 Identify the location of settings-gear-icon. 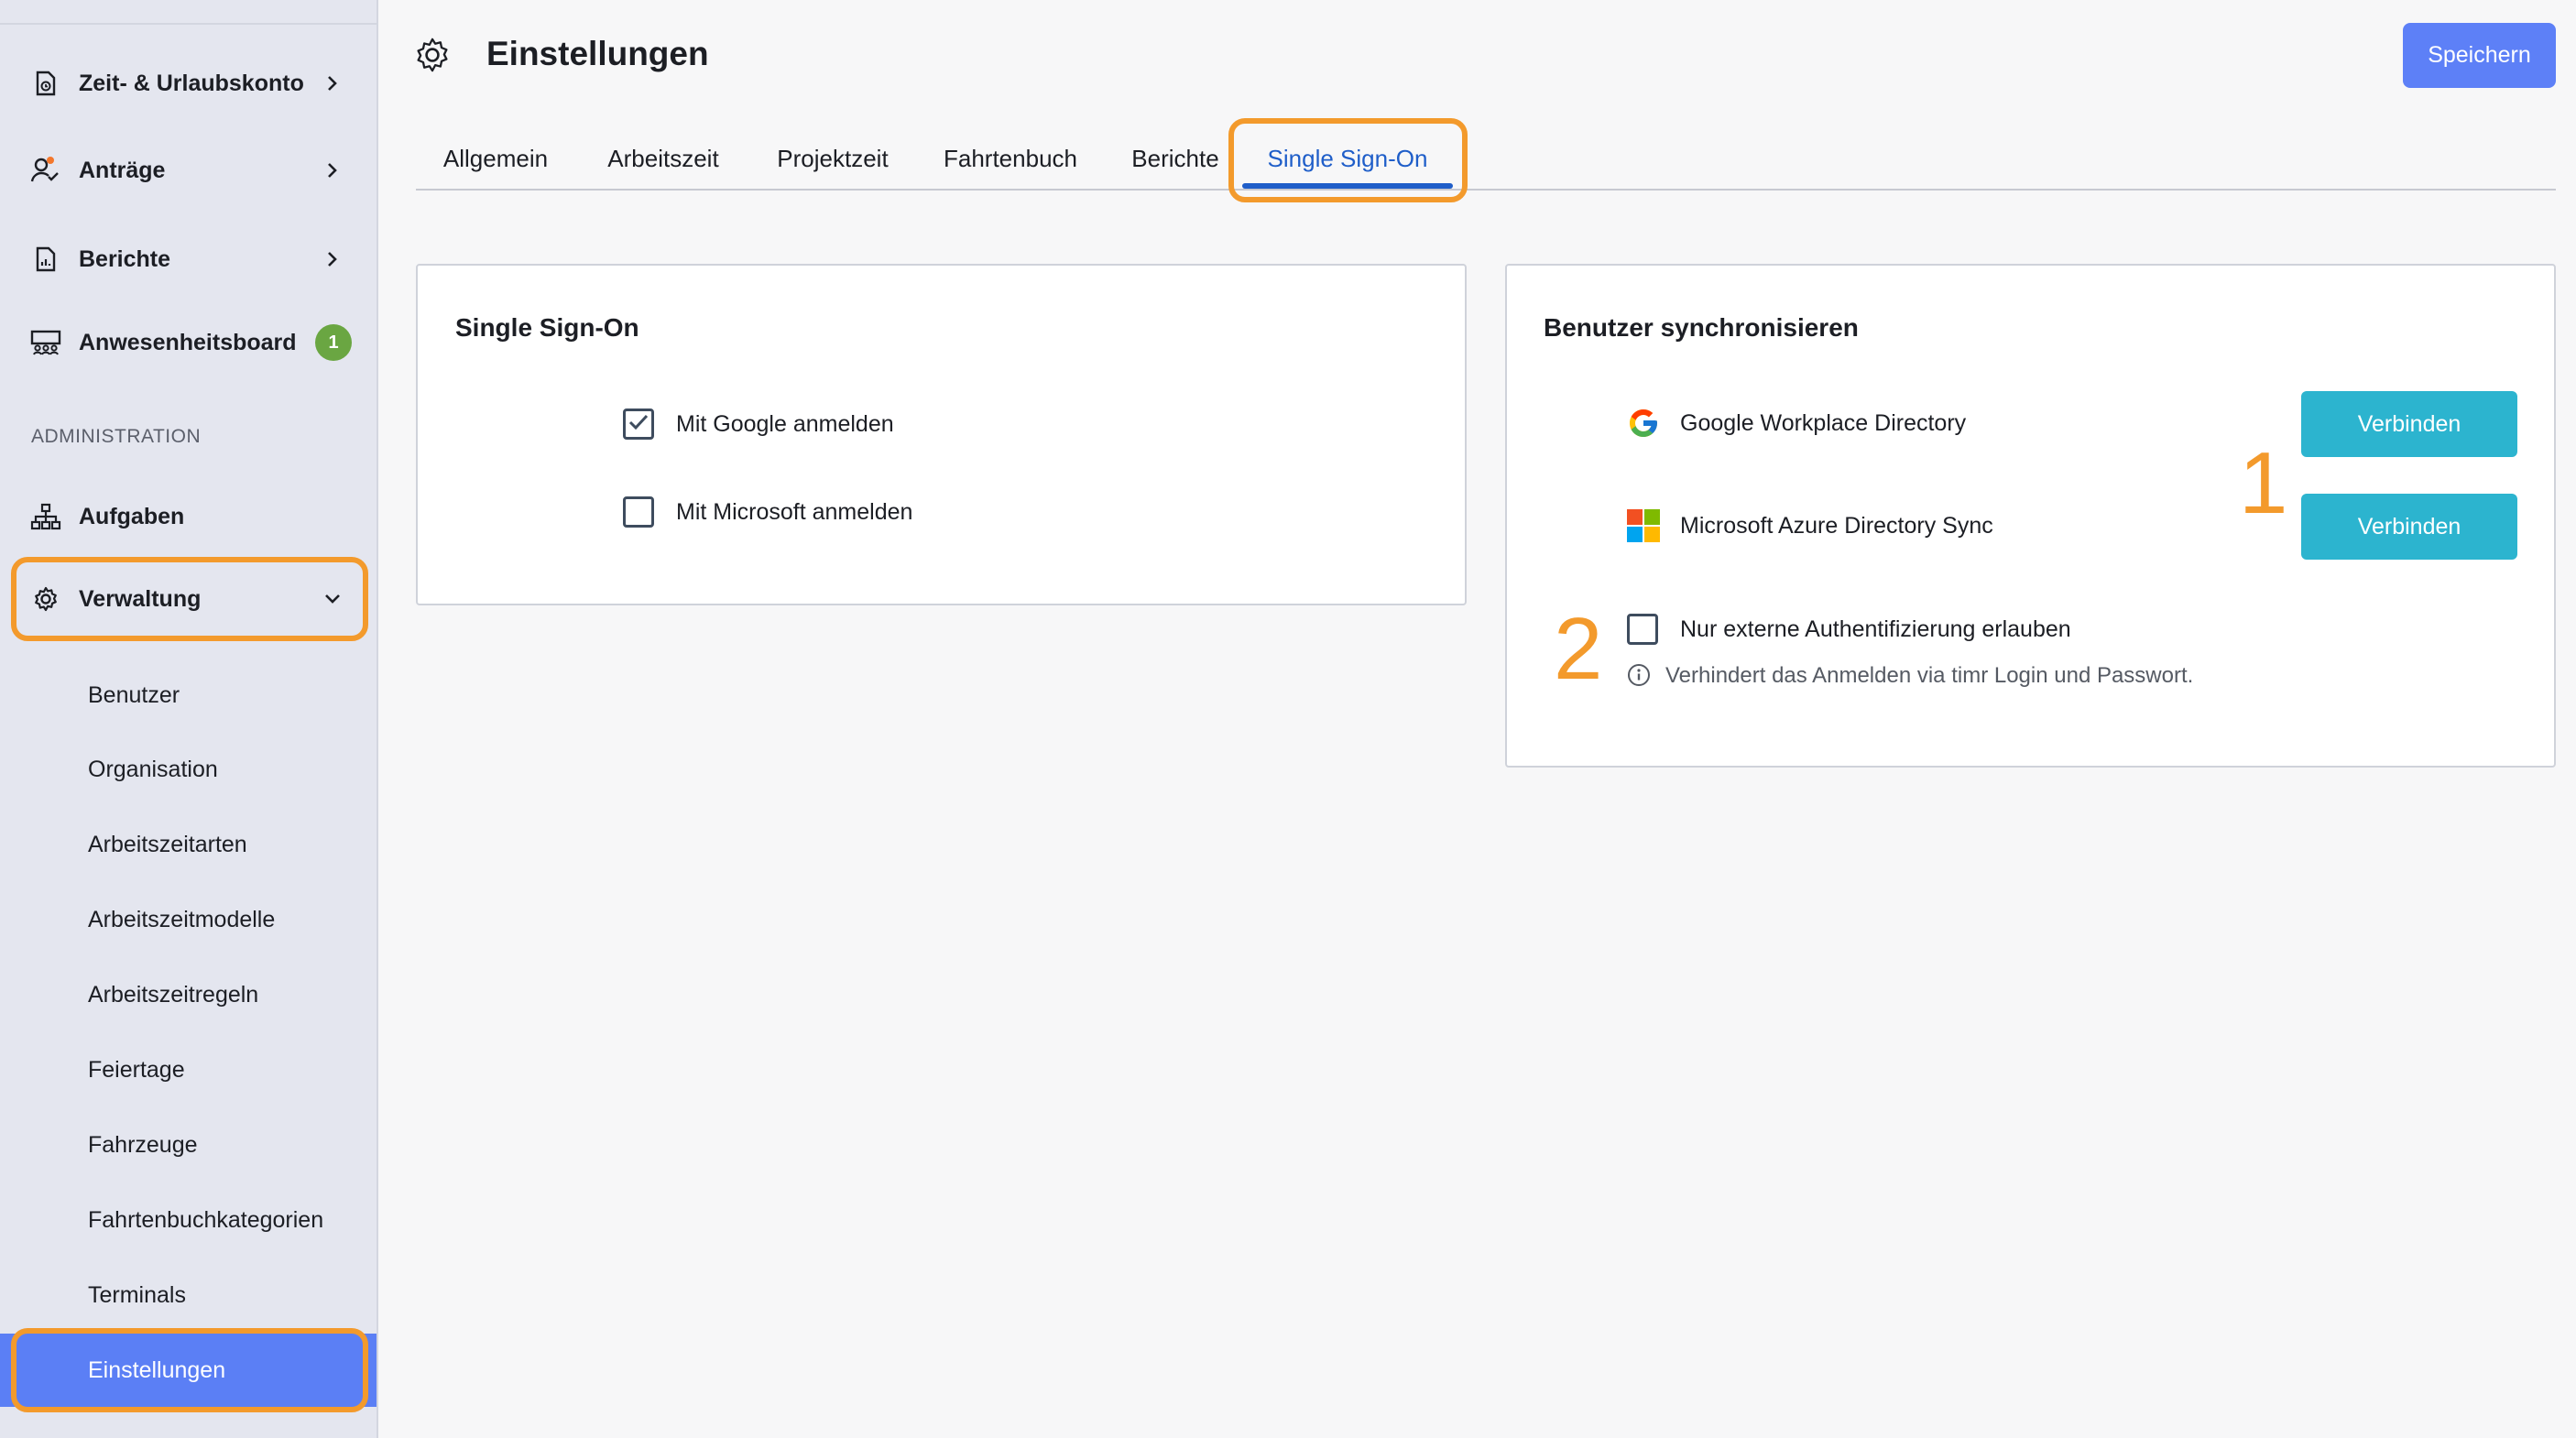
(433, 55).